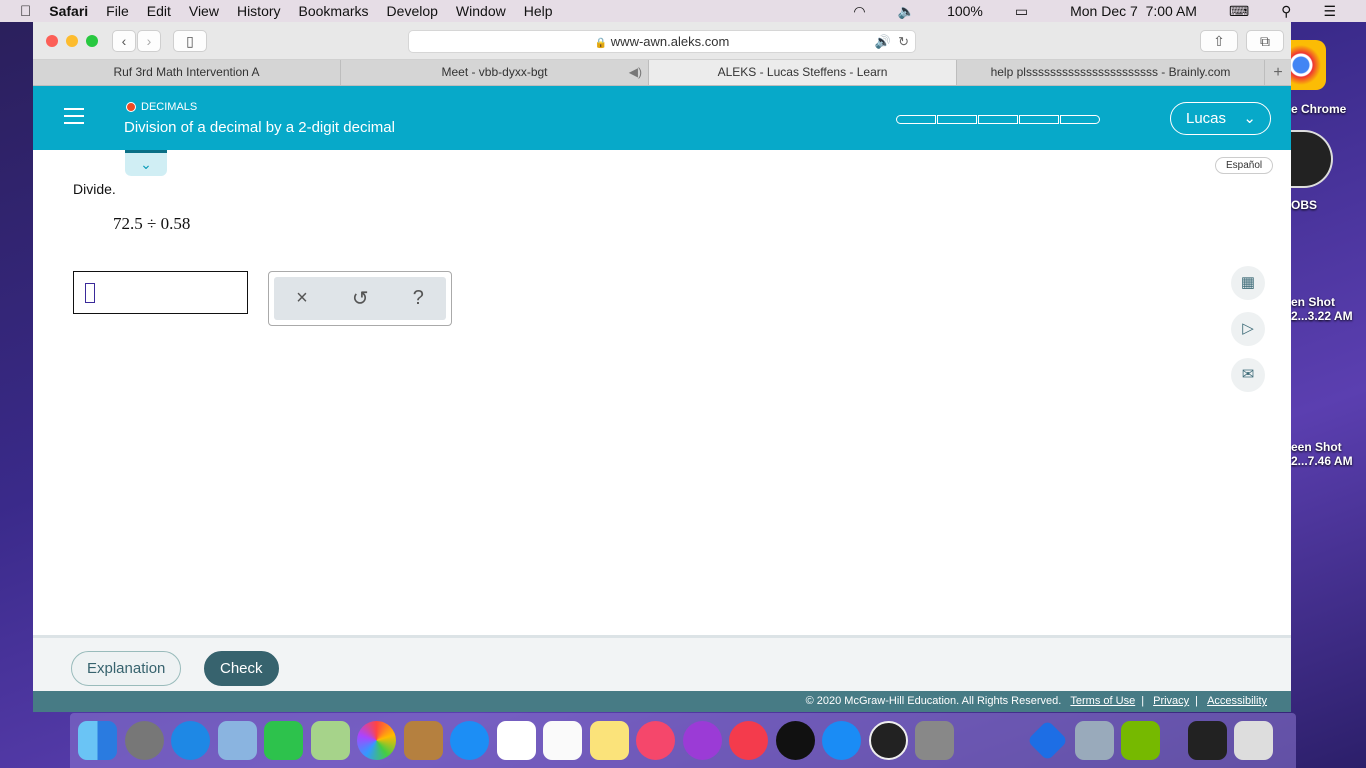  What do you see at coordinates (160, 292) in the screenshot?
I see `answer-input` at bounding box center [160, 292].